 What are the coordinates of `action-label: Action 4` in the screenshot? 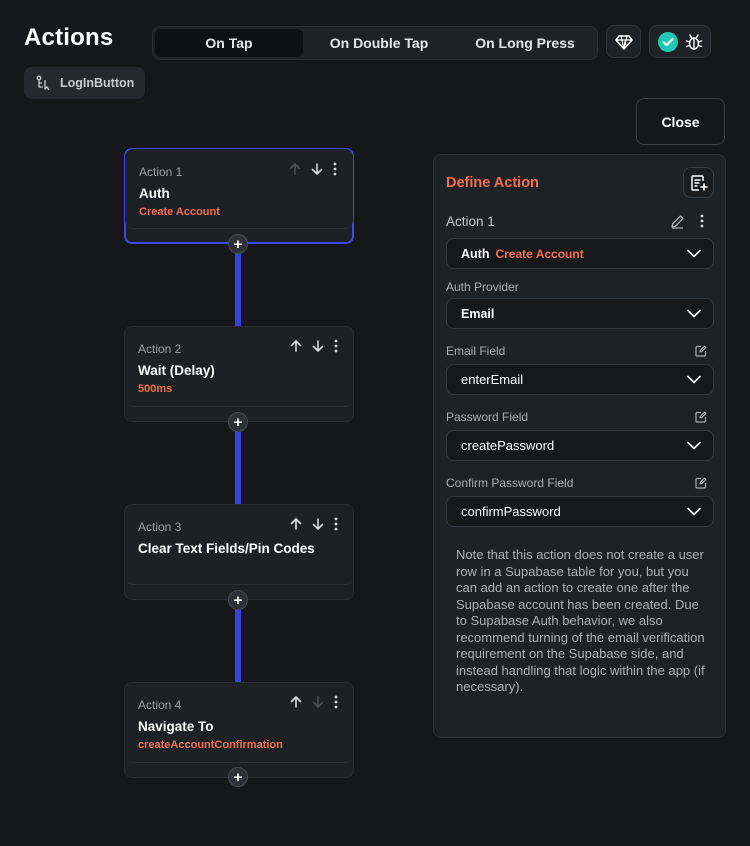 It's located at (160, 705).